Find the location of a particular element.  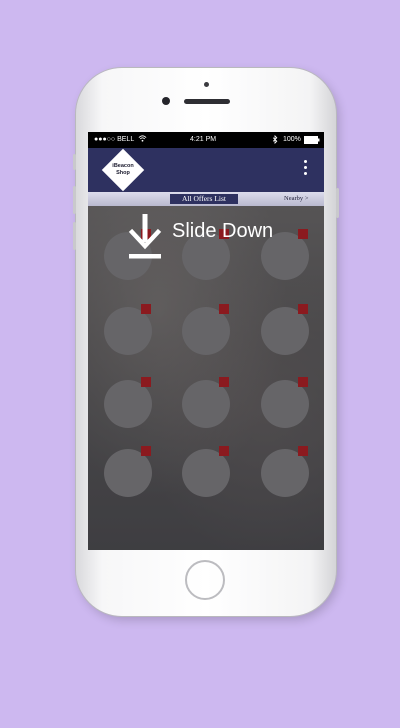

front-camera is located at coordinates (166, 101).